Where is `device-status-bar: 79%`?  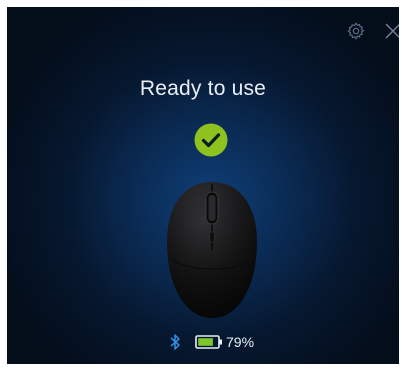 device-status-bar: 79% is located at coordinates (203, 343).